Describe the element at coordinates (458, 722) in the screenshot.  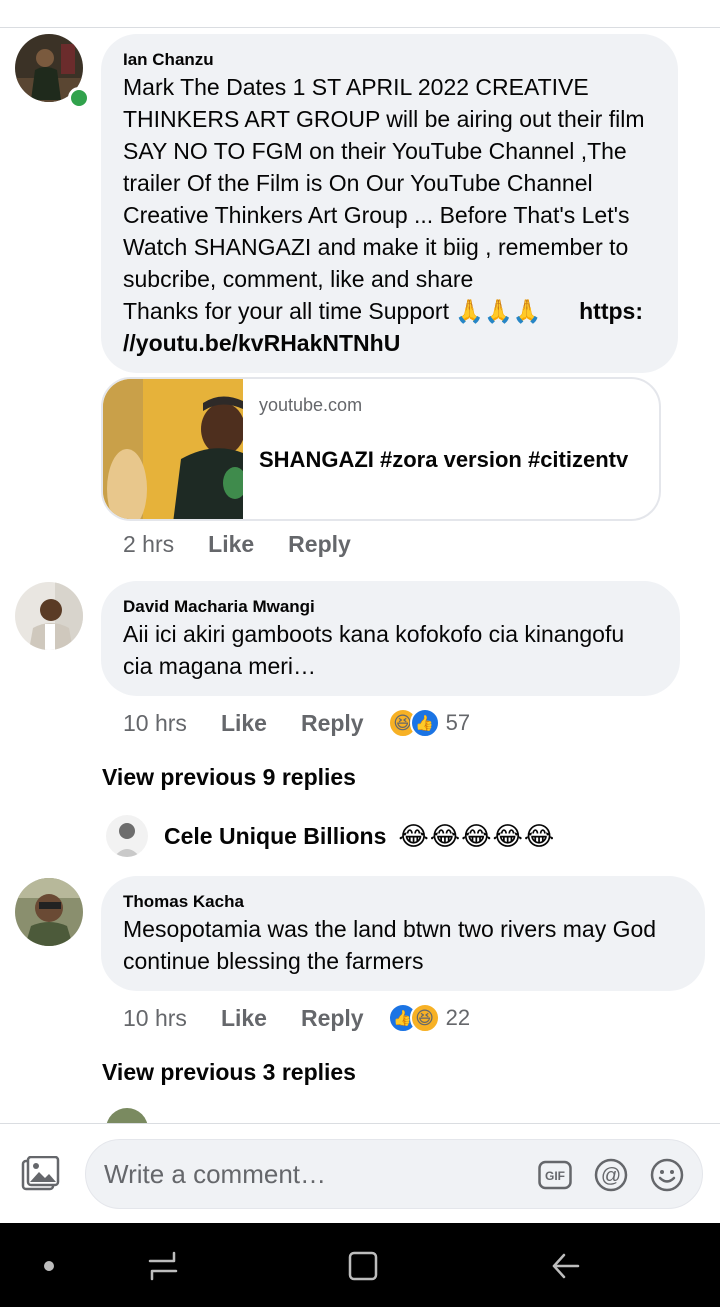
I see `reaction-count: 57` at that location.